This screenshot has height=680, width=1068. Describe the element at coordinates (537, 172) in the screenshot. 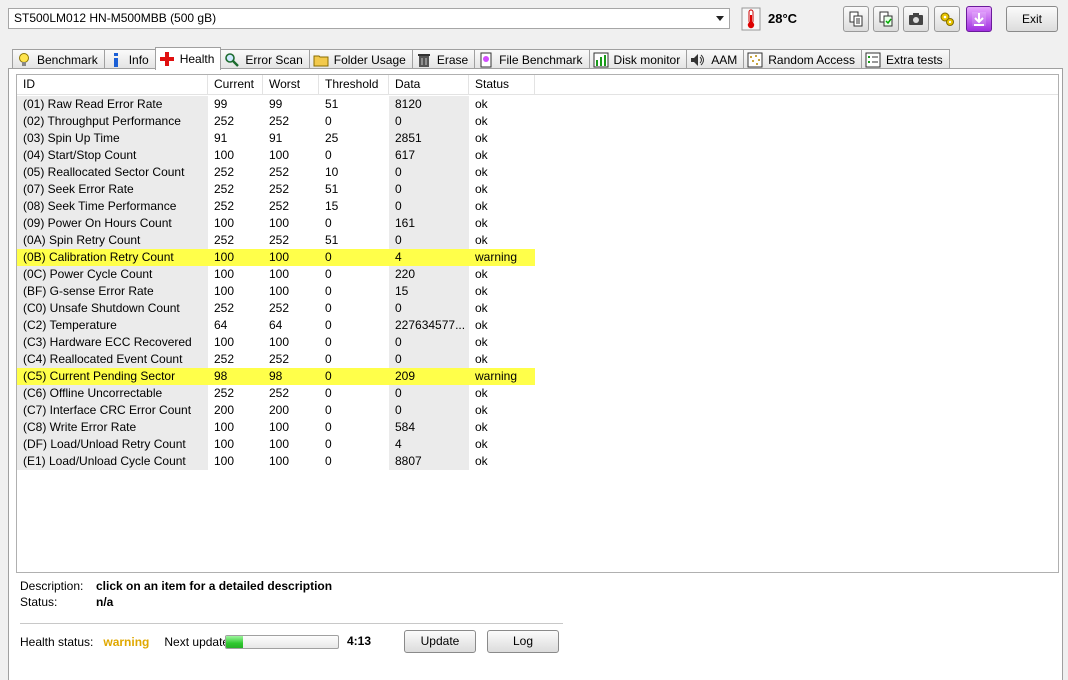

I see `table-row: (05) Reallocated Sector Count 252 252 10 0 ok` at that location.